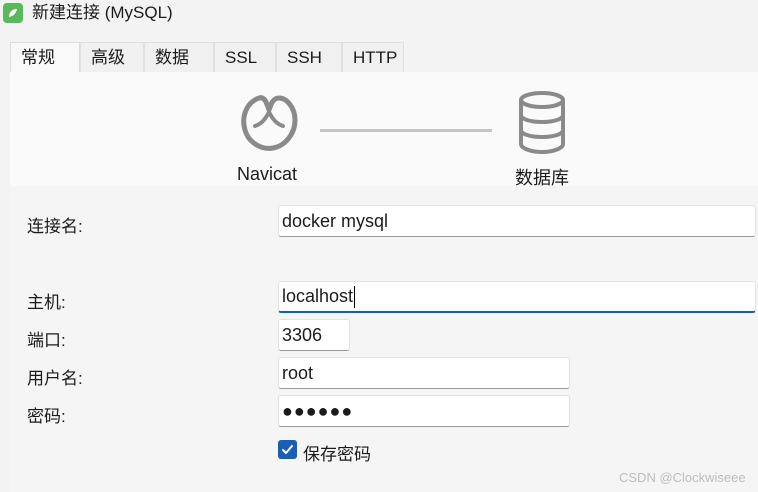 The image size is (758, 492). I want to click on navicat-logo-icon, so click(269, 123).